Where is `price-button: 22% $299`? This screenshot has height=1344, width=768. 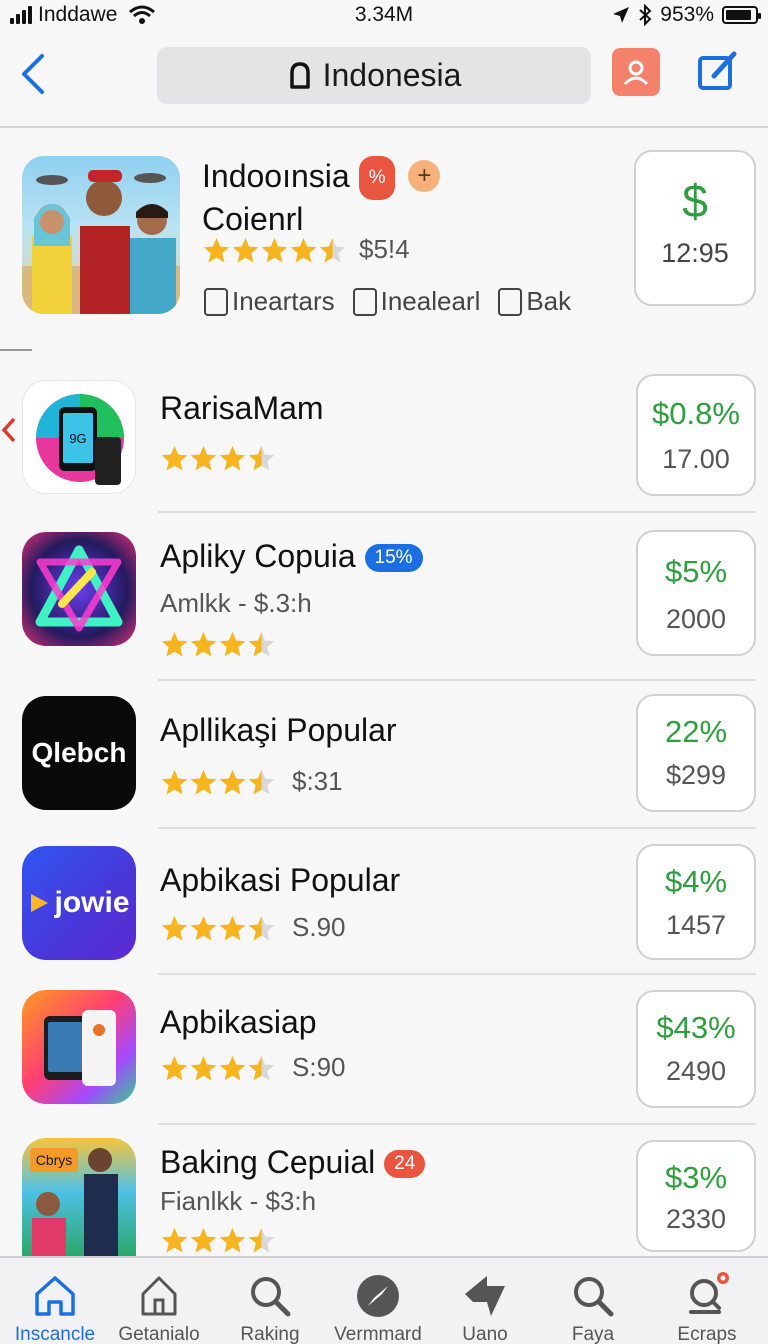
price-button: 22% $299 is located at coordinates (696, 753).